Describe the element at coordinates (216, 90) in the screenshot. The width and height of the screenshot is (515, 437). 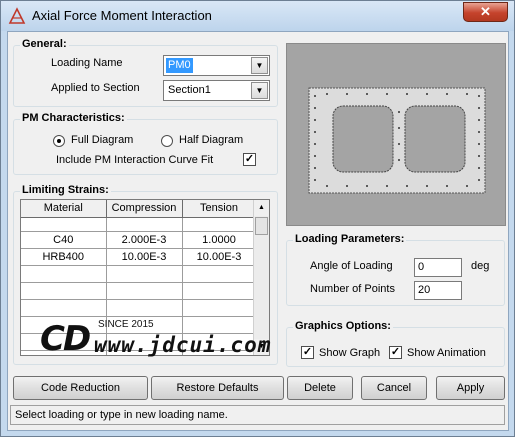
I see `applied-to-section-combo: Section1 ▼` at that location.